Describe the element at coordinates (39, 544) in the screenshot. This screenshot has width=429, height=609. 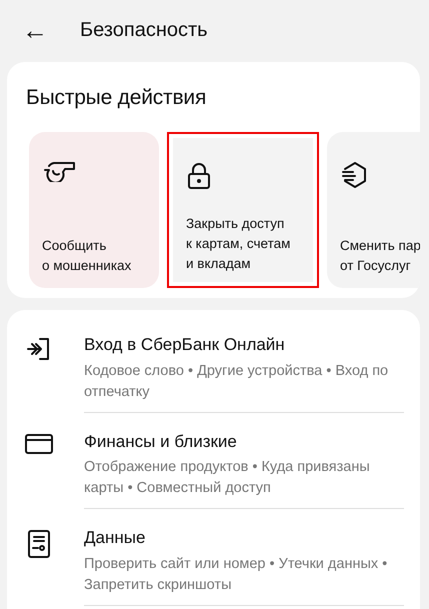
I see `document-icon` at that location.